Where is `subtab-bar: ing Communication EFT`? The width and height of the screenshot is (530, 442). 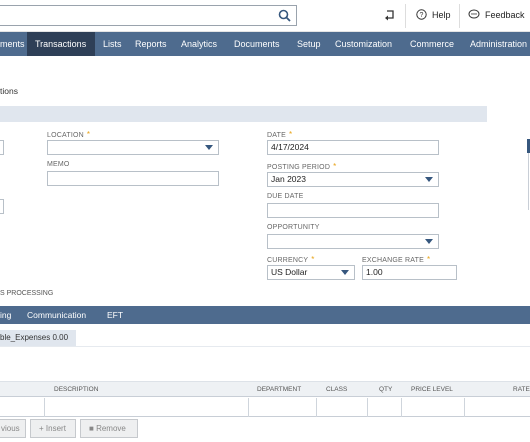 subtab-bar: ing Communication EFT is located at coordinates (265, 315).